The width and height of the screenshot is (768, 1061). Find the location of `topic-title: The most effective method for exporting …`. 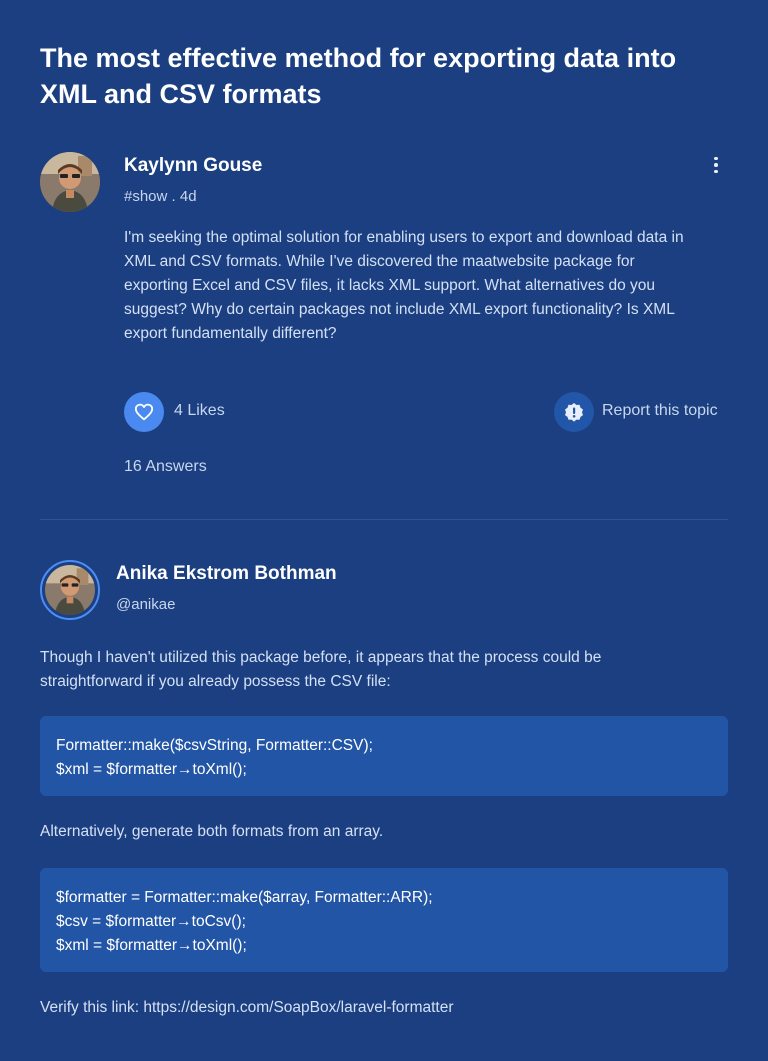

topic-title: The most effective method for exporting … is located at coordinates (358, 76).